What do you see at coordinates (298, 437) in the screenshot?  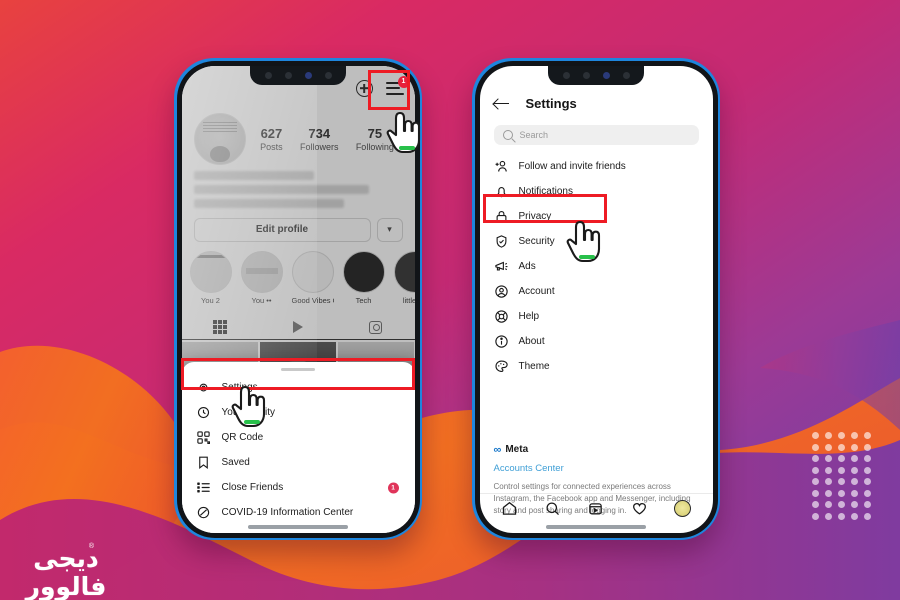 I see `menu-item-qr-code: QR Code` at bounding box center [298, 437].